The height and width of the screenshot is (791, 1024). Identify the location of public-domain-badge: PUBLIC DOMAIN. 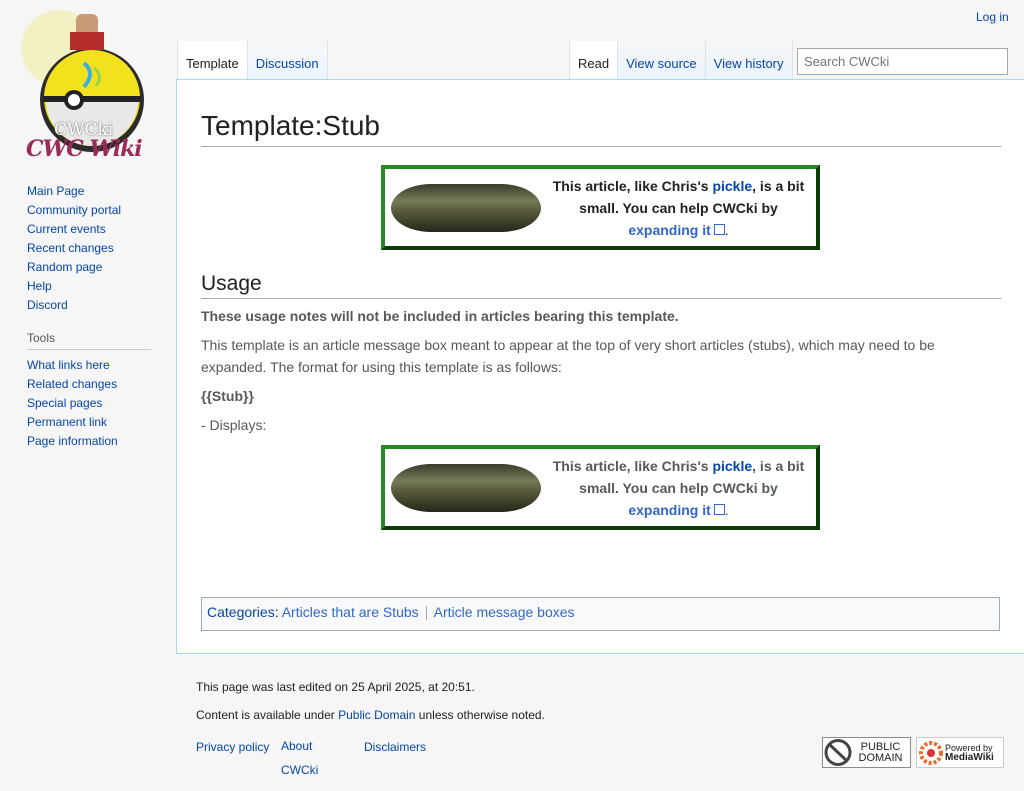
(866, 752).